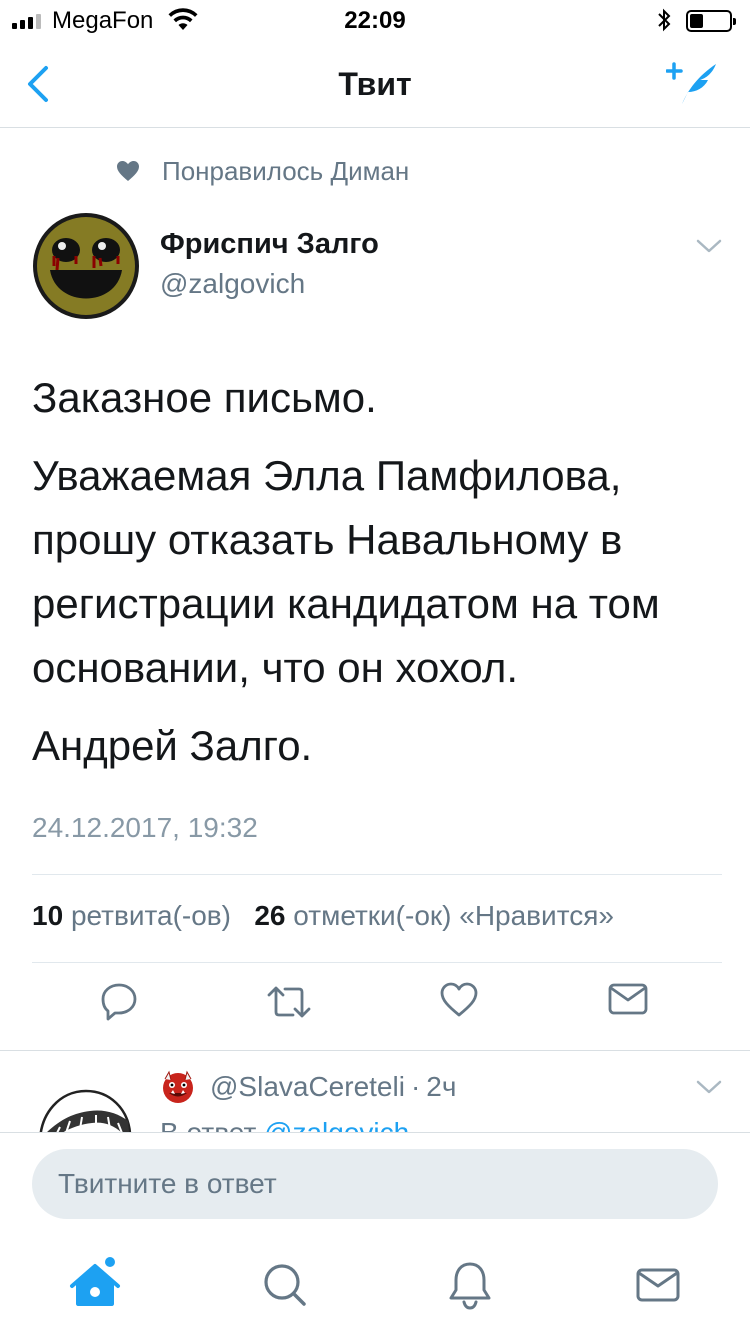 The width and height of the screenshot is (750, 1334). I want to click on reply-input, so click(375, 1184).